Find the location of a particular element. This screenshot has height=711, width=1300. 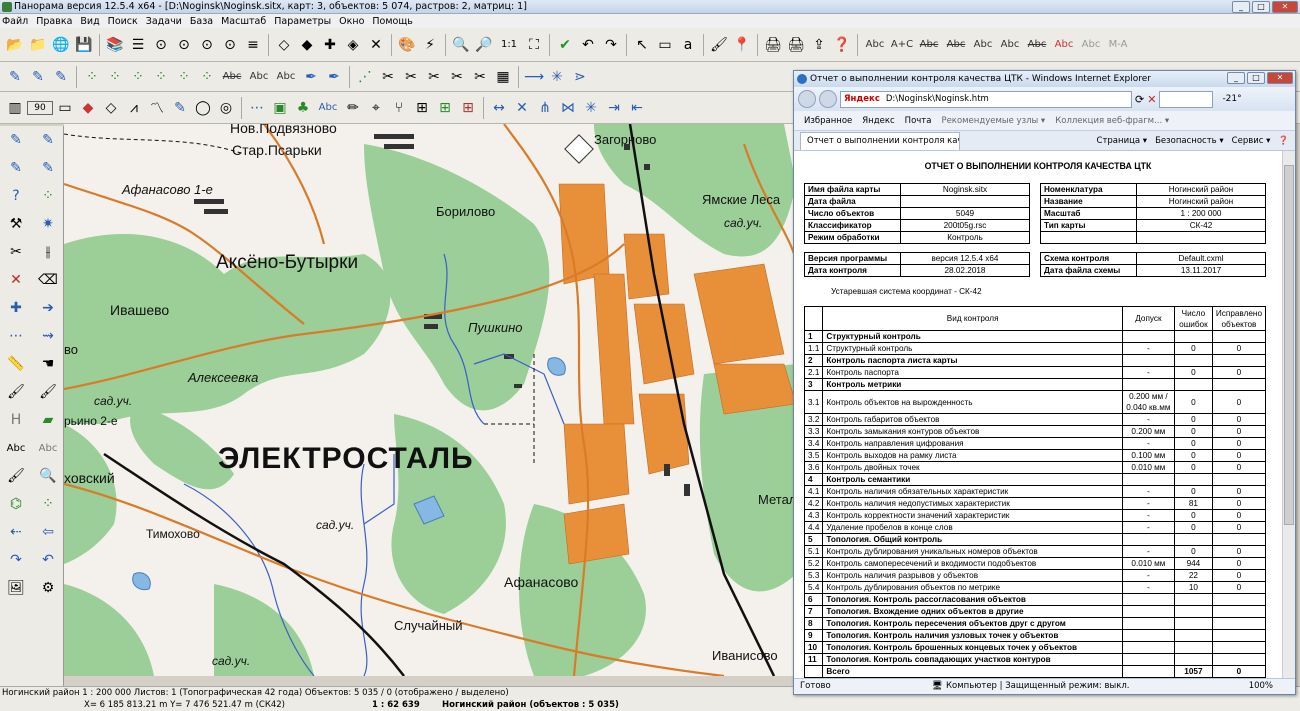

select-add-icon: ◆ is located at coordinates (307, 45).